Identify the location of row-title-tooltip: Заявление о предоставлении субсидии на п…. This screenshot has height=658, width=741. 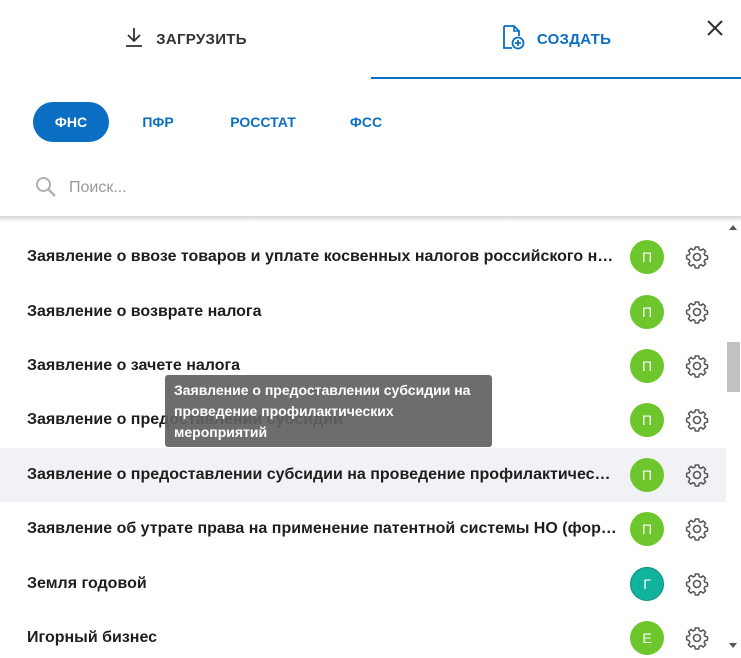
(328, 411).